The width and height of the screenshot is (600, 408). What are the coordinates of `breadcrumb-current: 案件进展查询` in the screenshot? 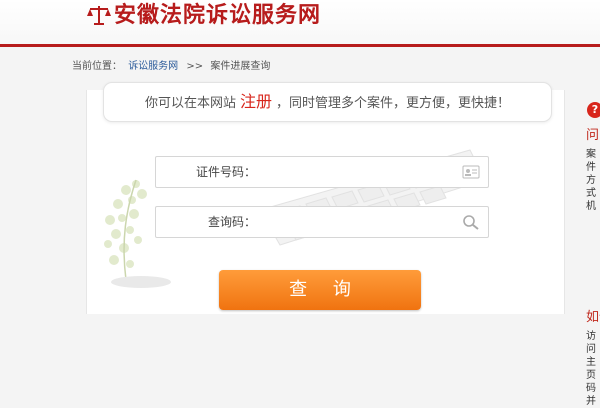 It's located at (240, 66).